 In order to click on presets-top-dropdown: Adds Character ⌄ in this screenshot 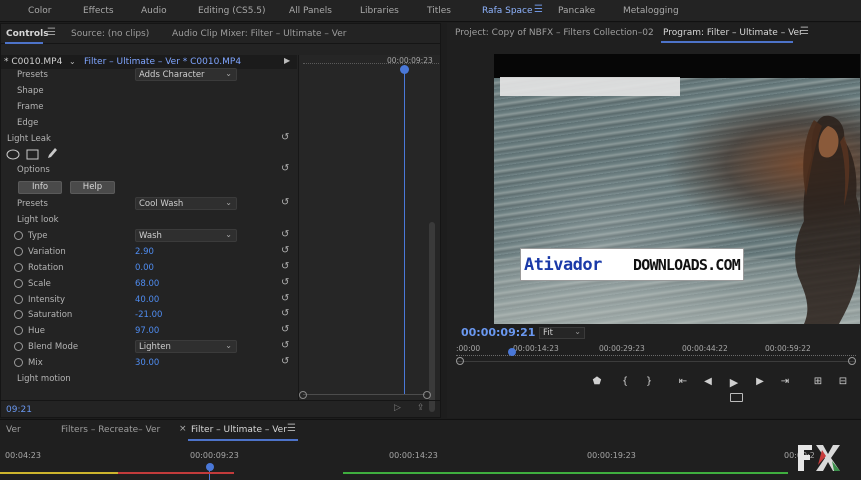, I will do `click(186, 74)`.